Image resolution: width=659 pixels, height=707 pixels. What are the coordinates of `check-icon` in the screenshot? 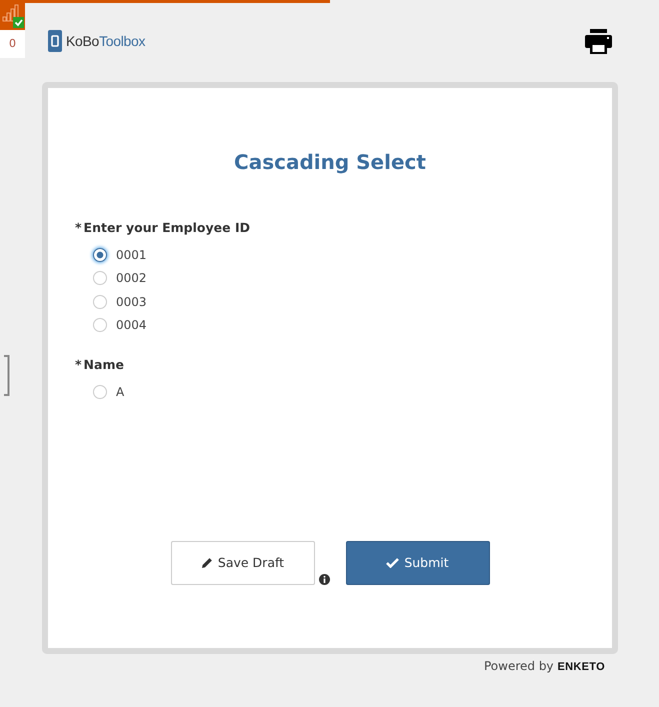 It's located at (393, 562).